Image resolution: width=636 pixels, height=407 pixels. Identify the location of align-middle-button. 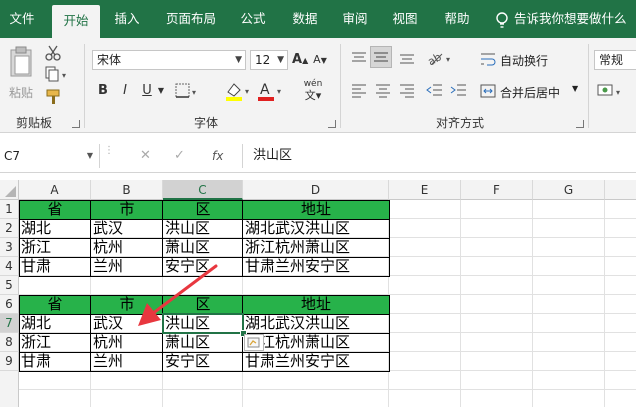
(381, 57).